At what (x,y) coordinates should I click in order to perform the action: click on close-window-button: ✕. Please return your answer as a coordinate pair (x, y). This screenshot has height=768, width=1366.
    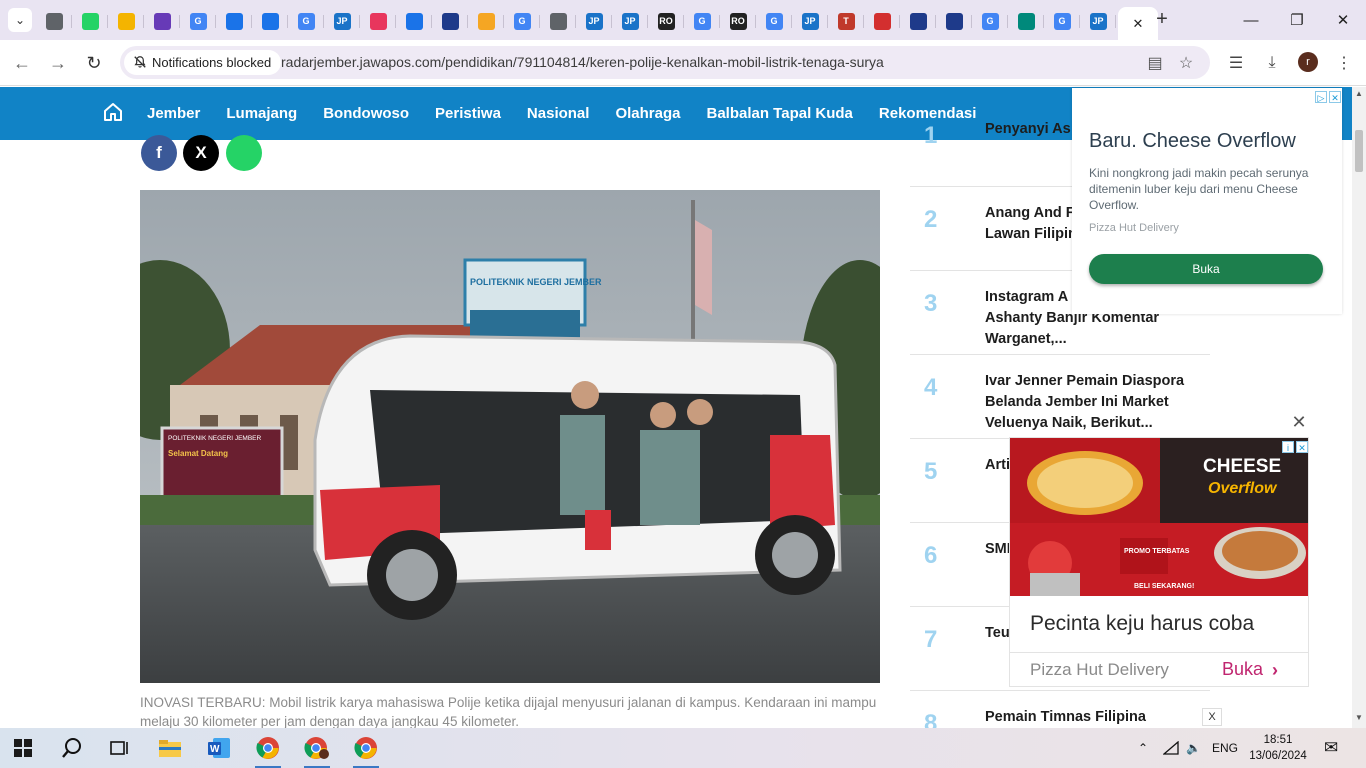
    Looking at the image, I should click on (1343, 20).